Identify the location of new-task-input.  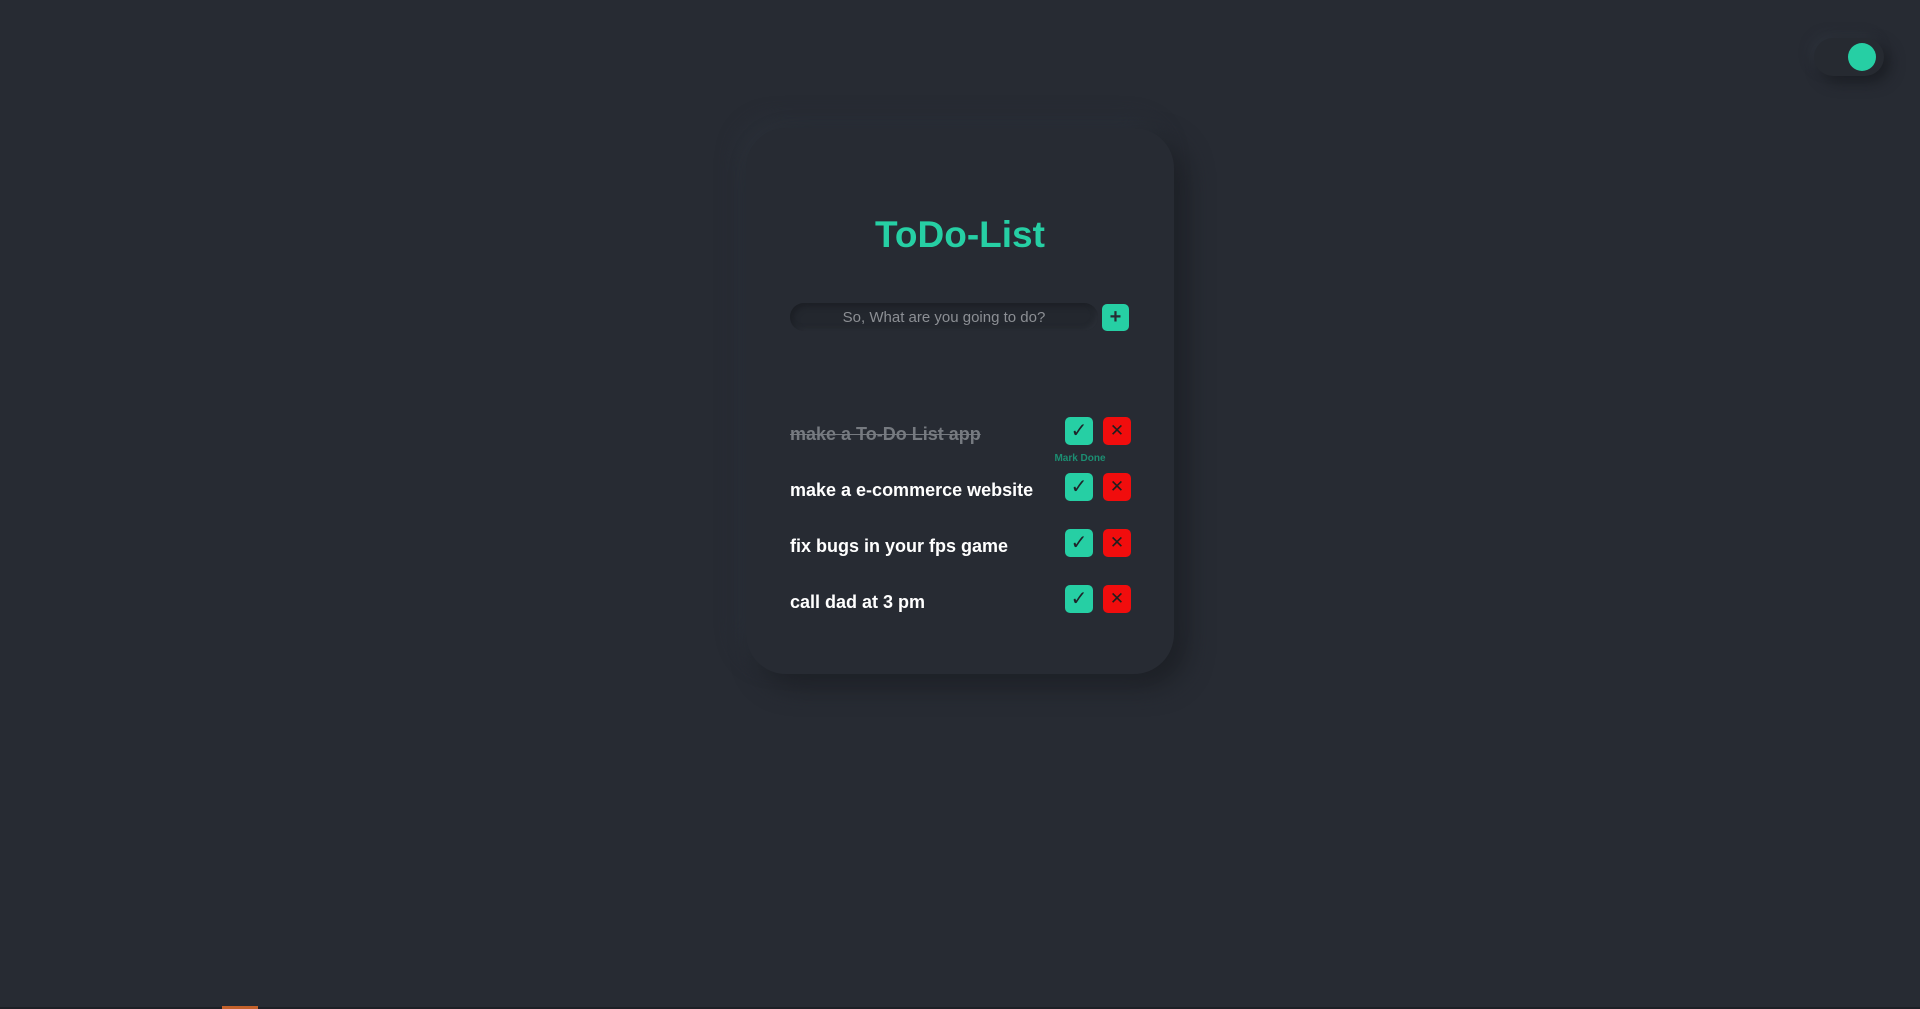
(944, 317).